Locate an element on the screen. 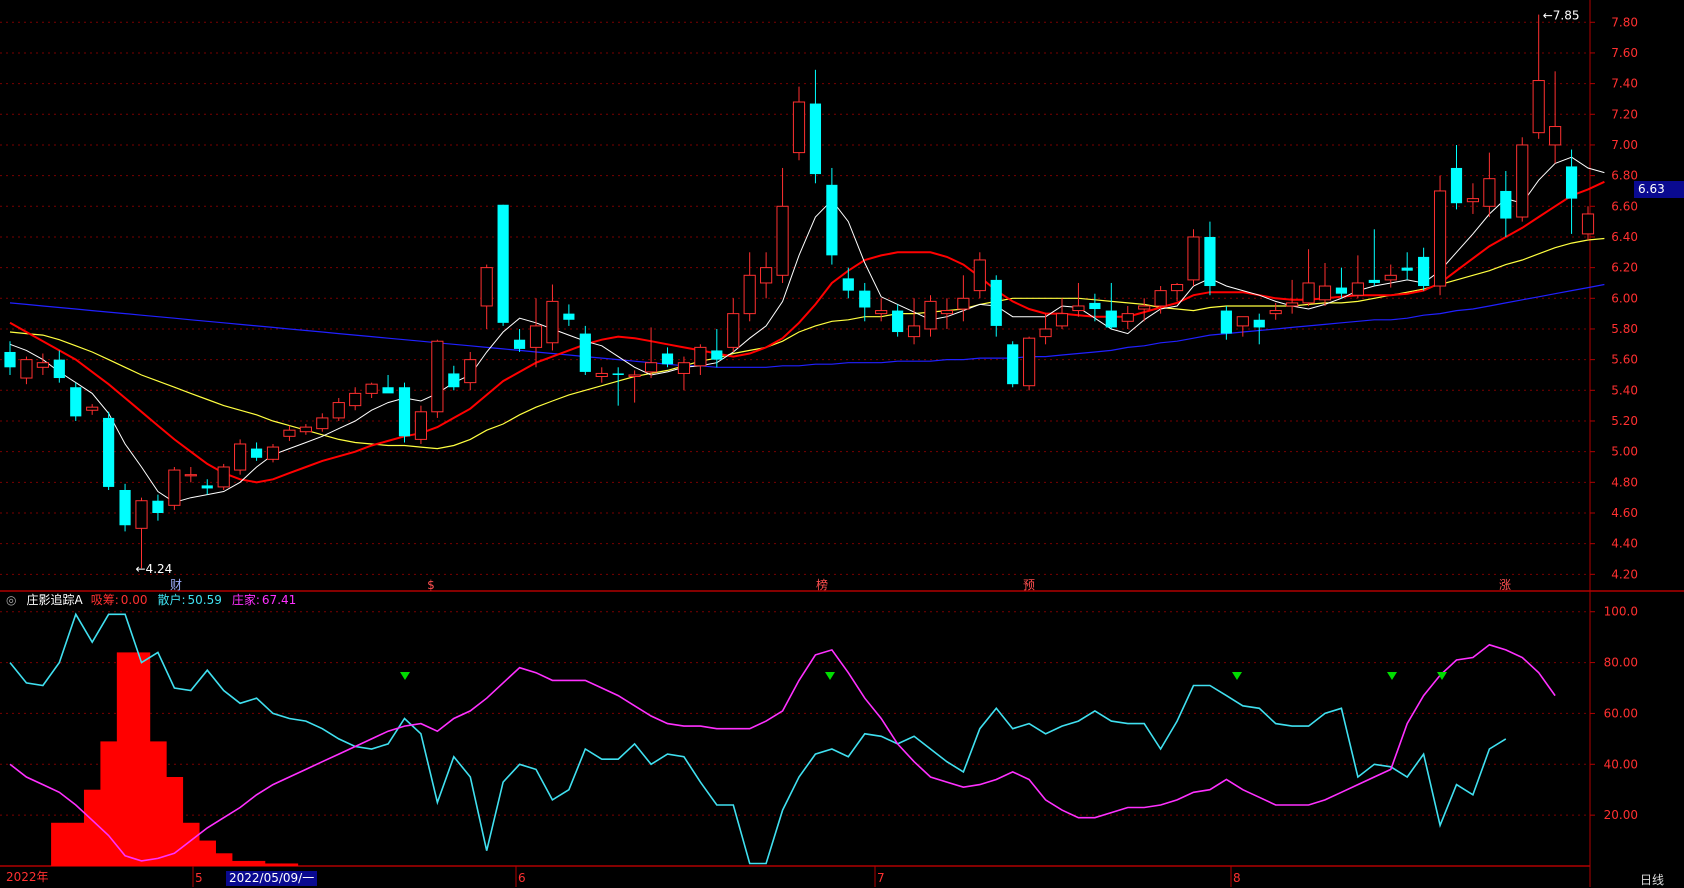  min-price-label: ←4.24 is located at coordinates (154, 569).